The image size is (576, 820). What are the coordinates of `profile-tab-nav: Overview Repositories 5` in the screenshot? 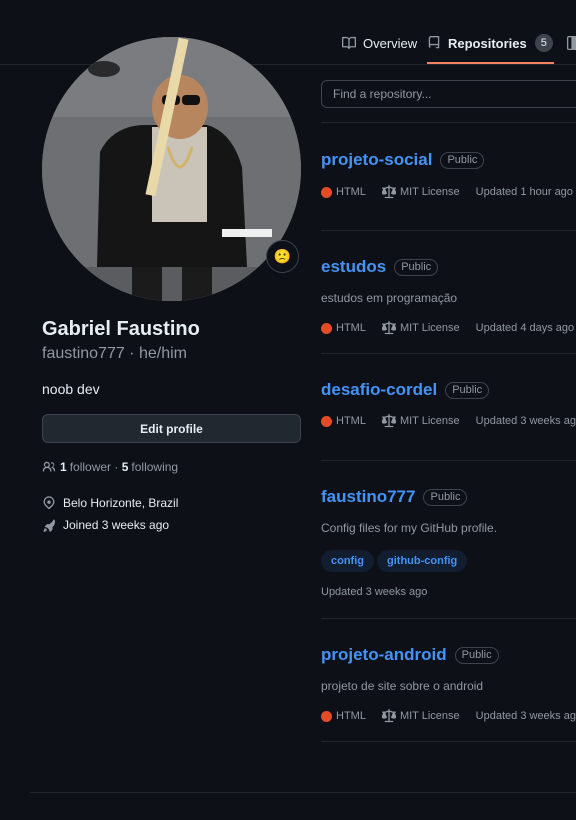 It's located at (288, 32).